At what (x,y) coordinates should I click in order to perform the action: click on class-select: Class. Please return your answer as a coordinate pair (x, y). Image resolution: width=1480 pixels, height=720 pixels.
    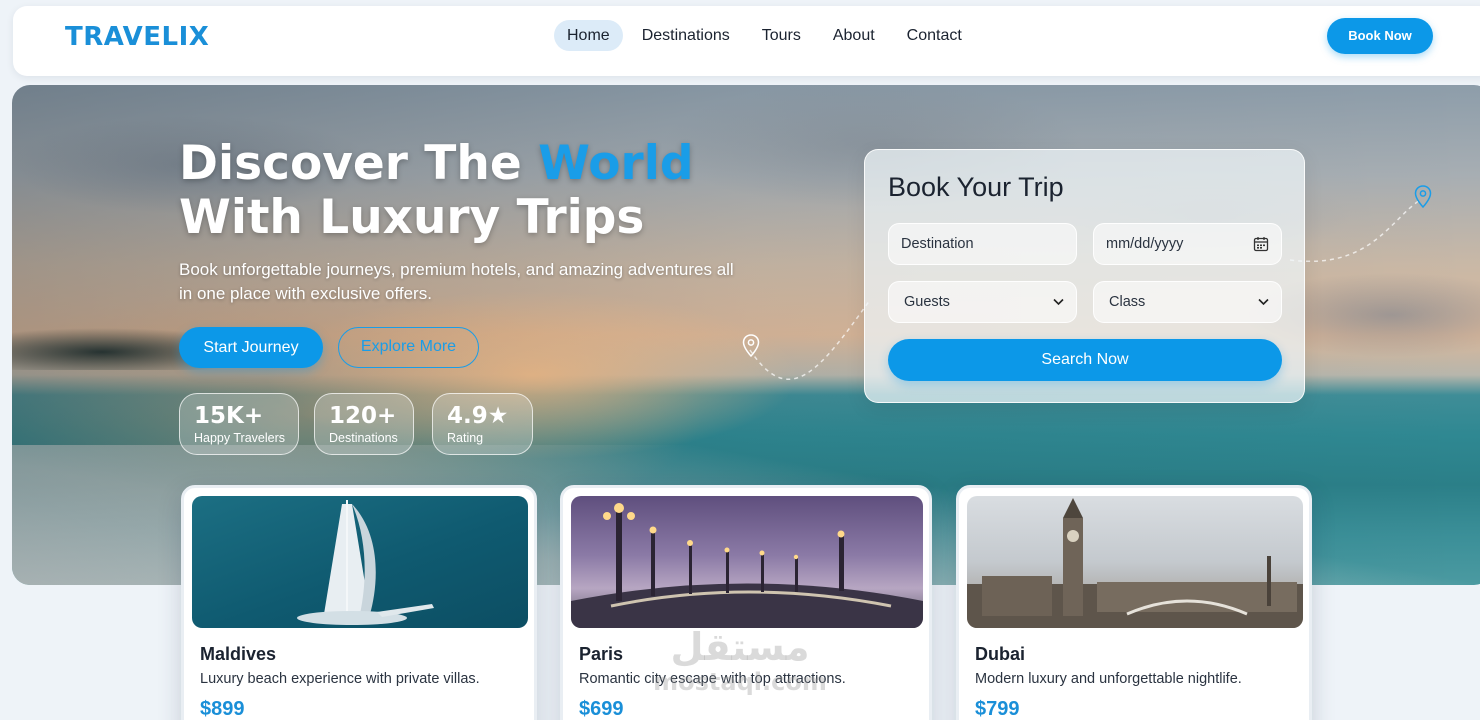
    Looking at the image, I should click on (1187, 302).